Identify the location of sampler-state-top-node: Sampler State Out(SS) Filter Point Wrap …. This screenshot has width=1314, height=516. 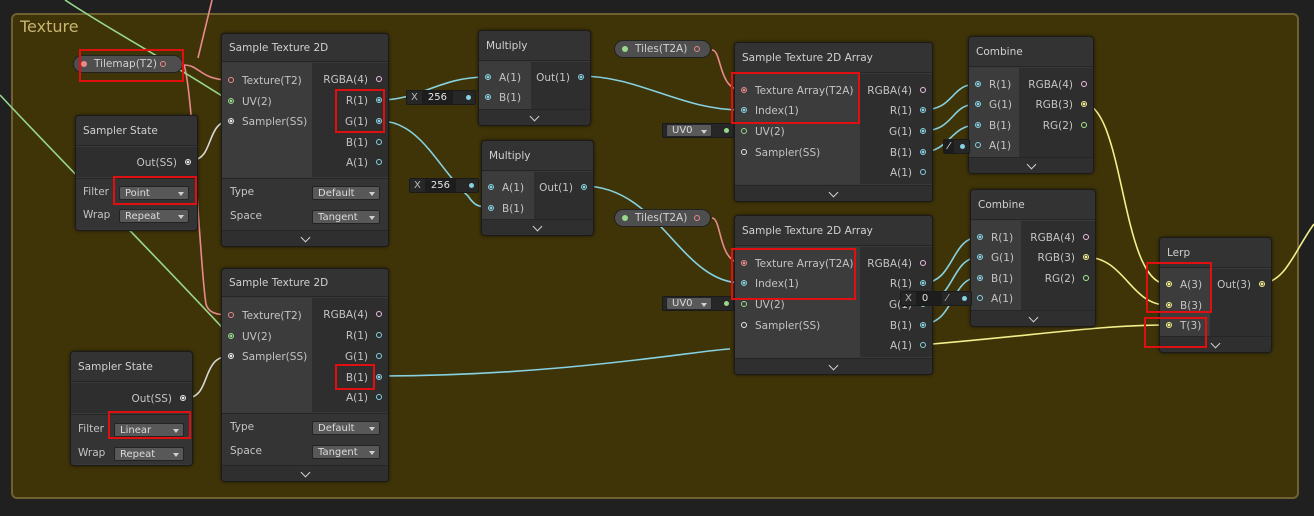
(136, 173).